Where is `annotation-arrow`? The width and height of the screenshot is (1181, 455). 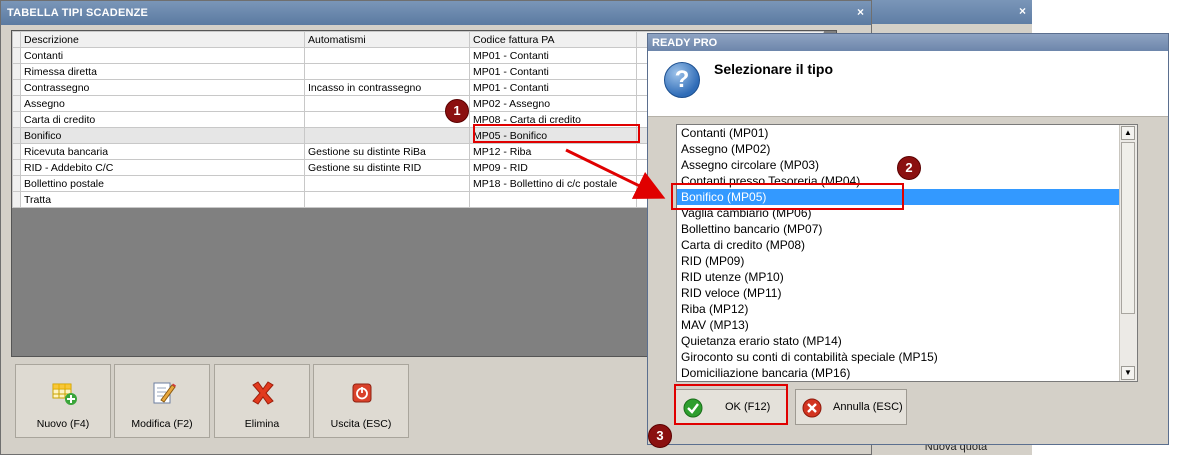 annotation-arrow is located at coordinates (615, 173).